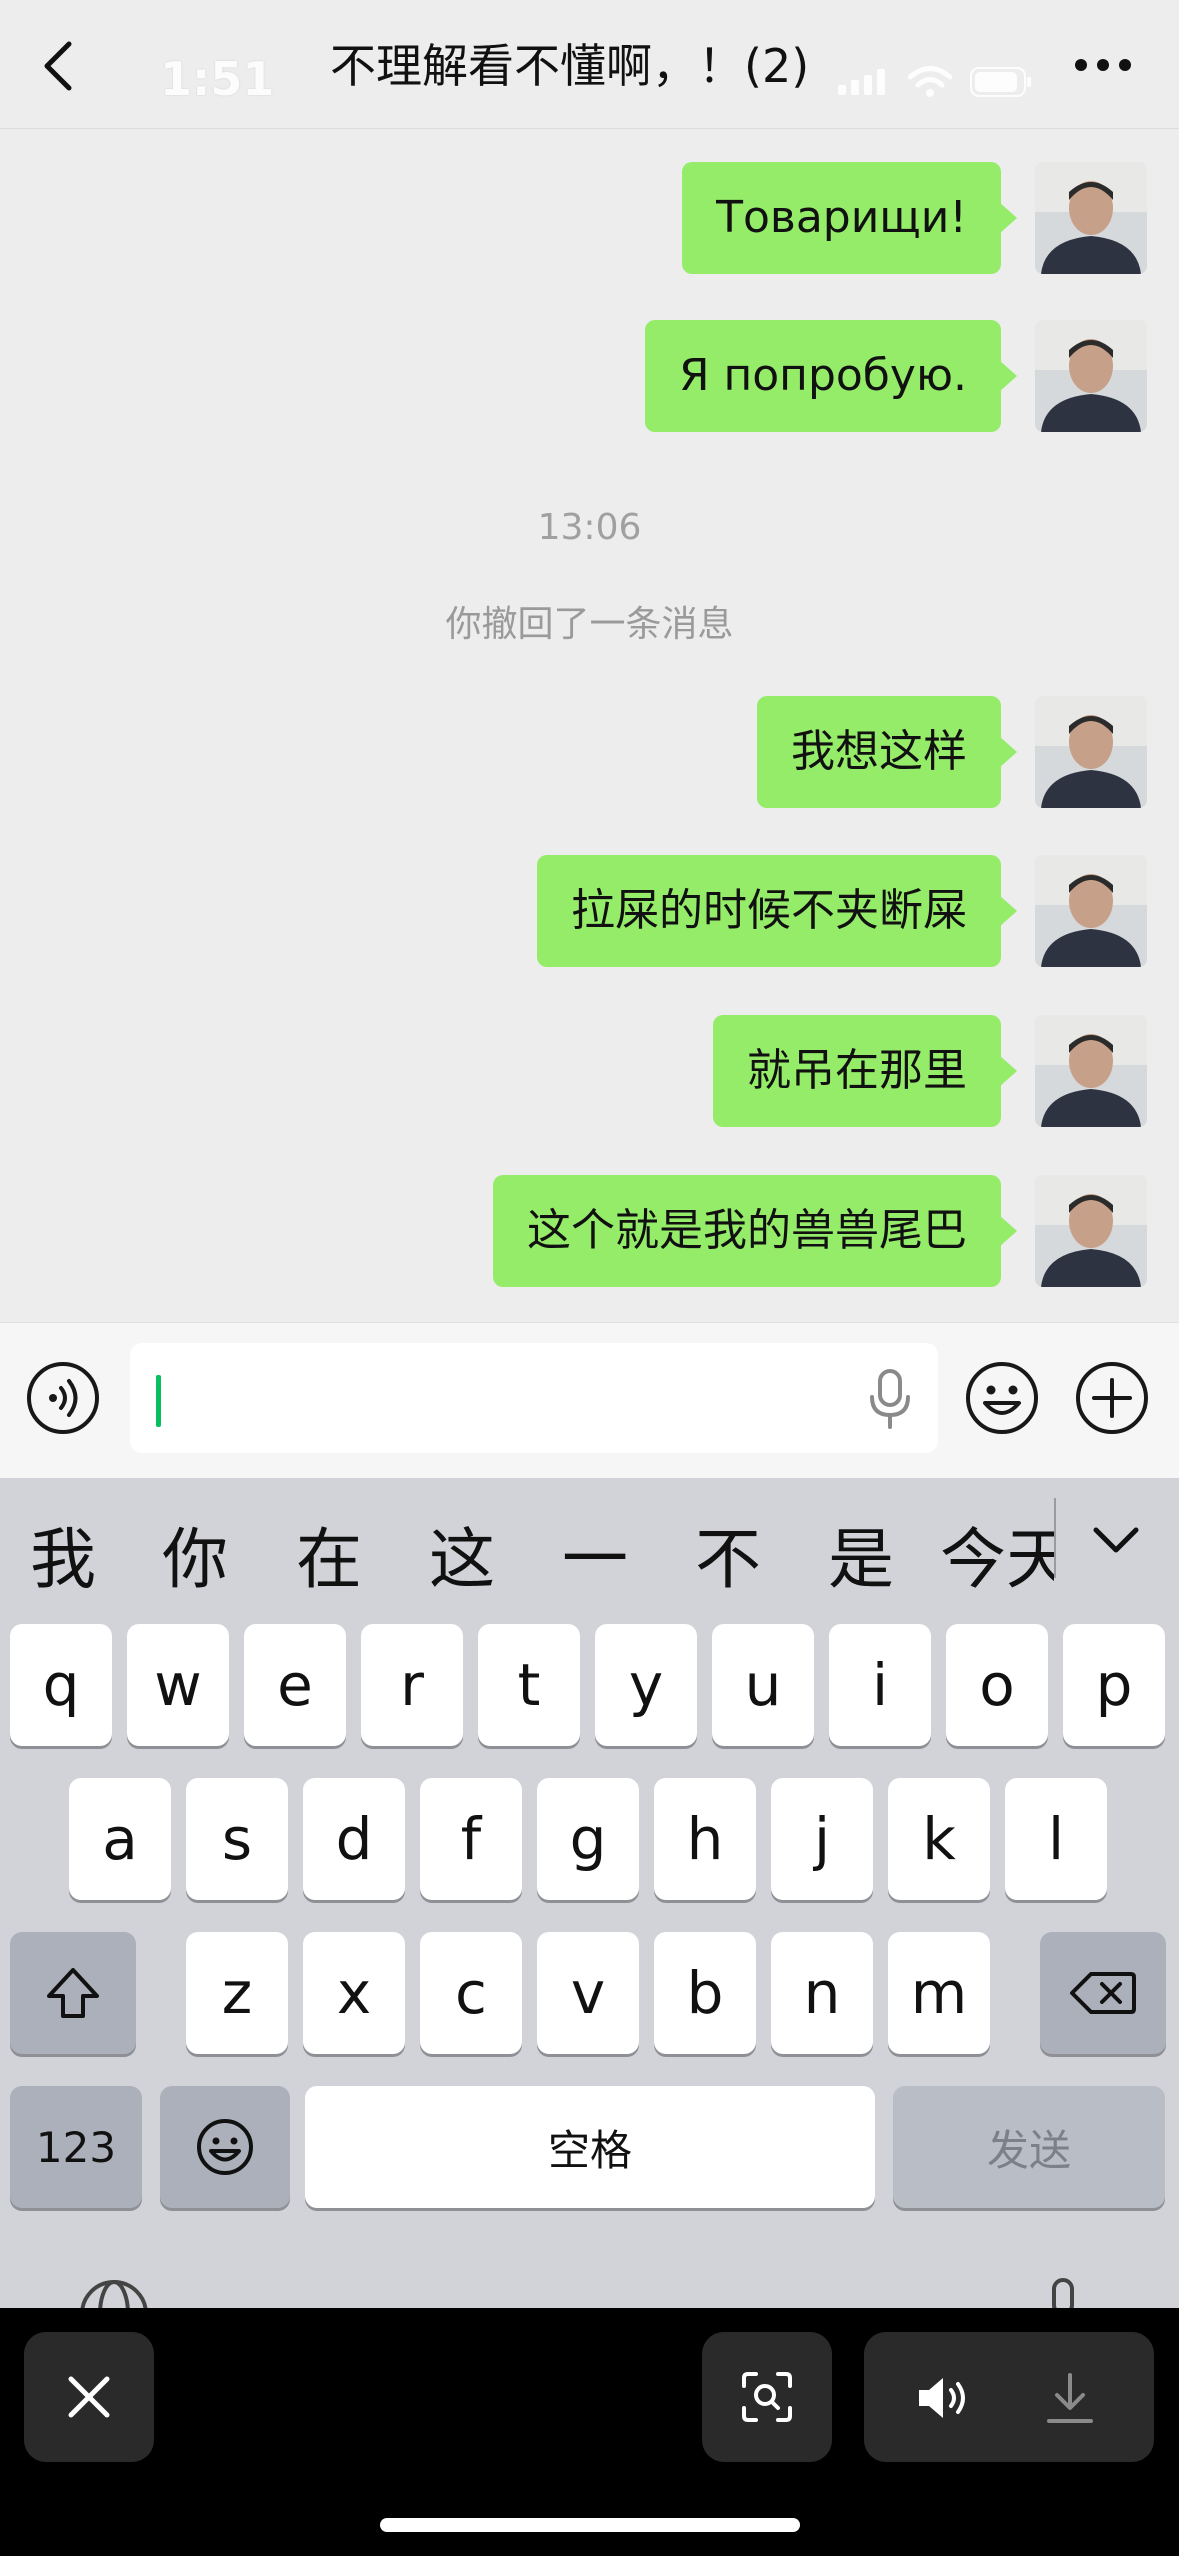  I want to click on message-bubble: Товарищи!, so click(849, 218).